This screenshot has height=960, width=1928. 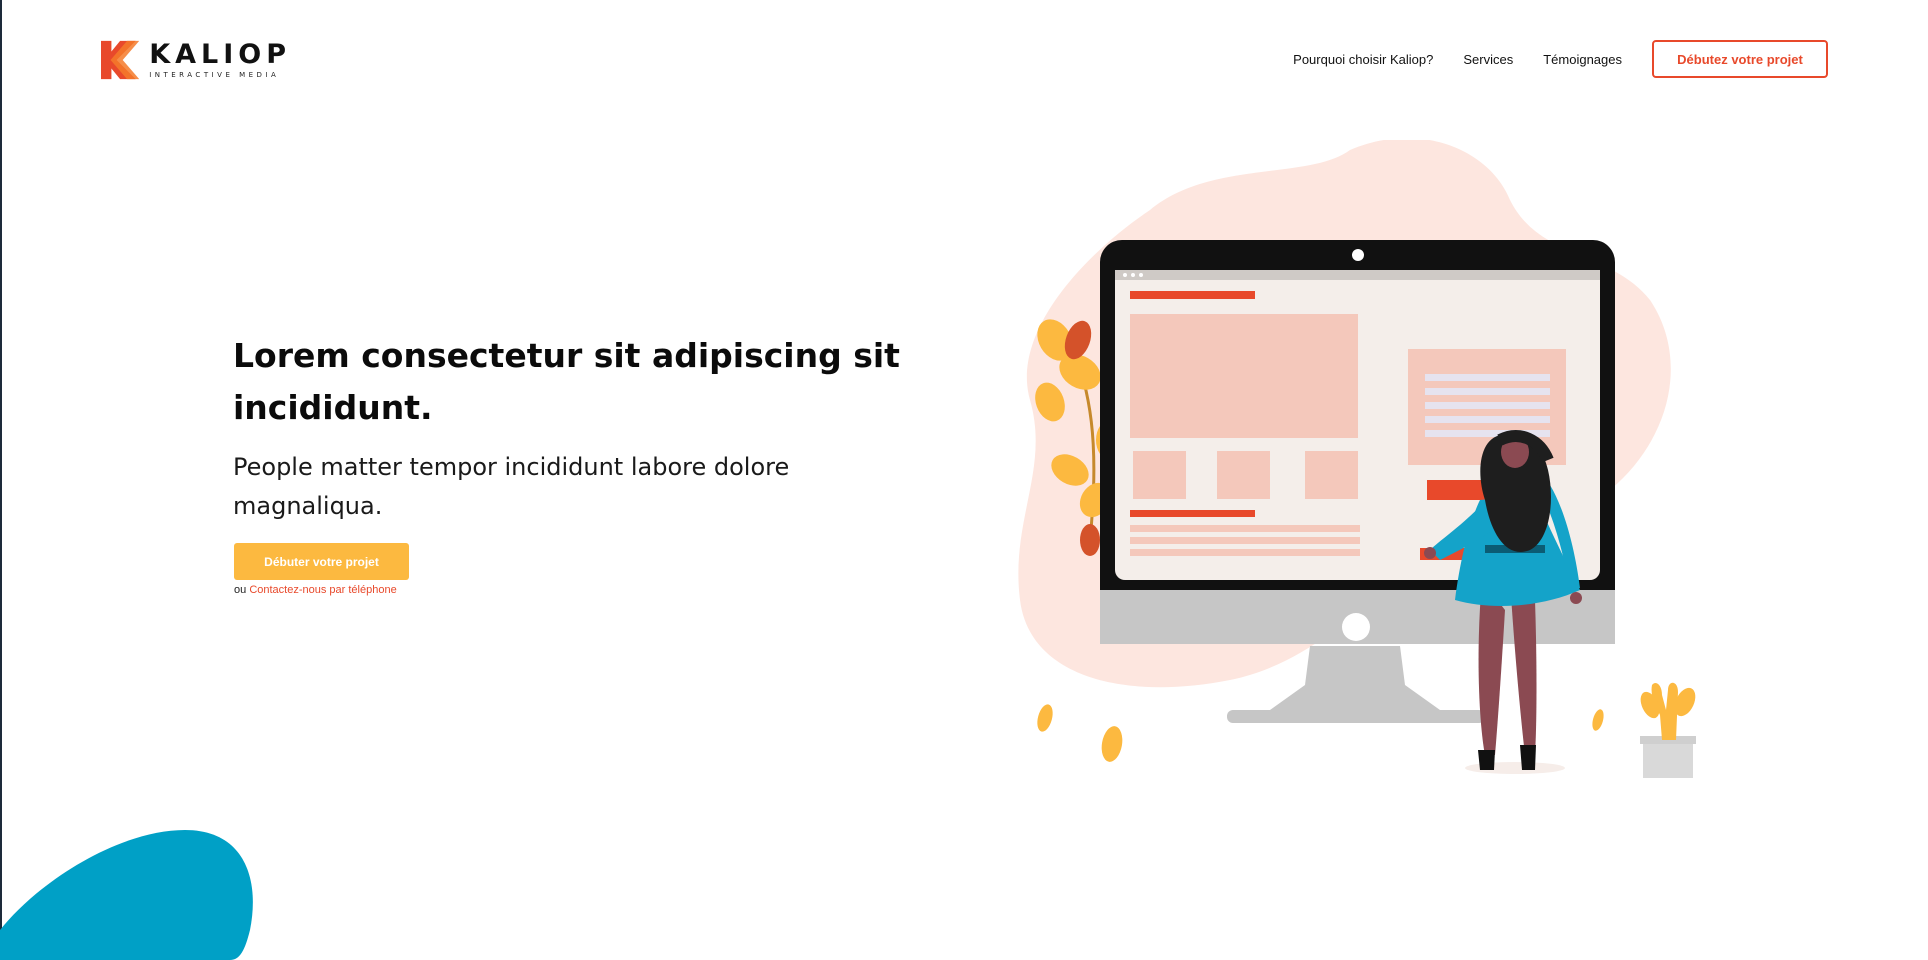 I want to click on hero-alt-prefix: ou, so click(x=240, y=590).